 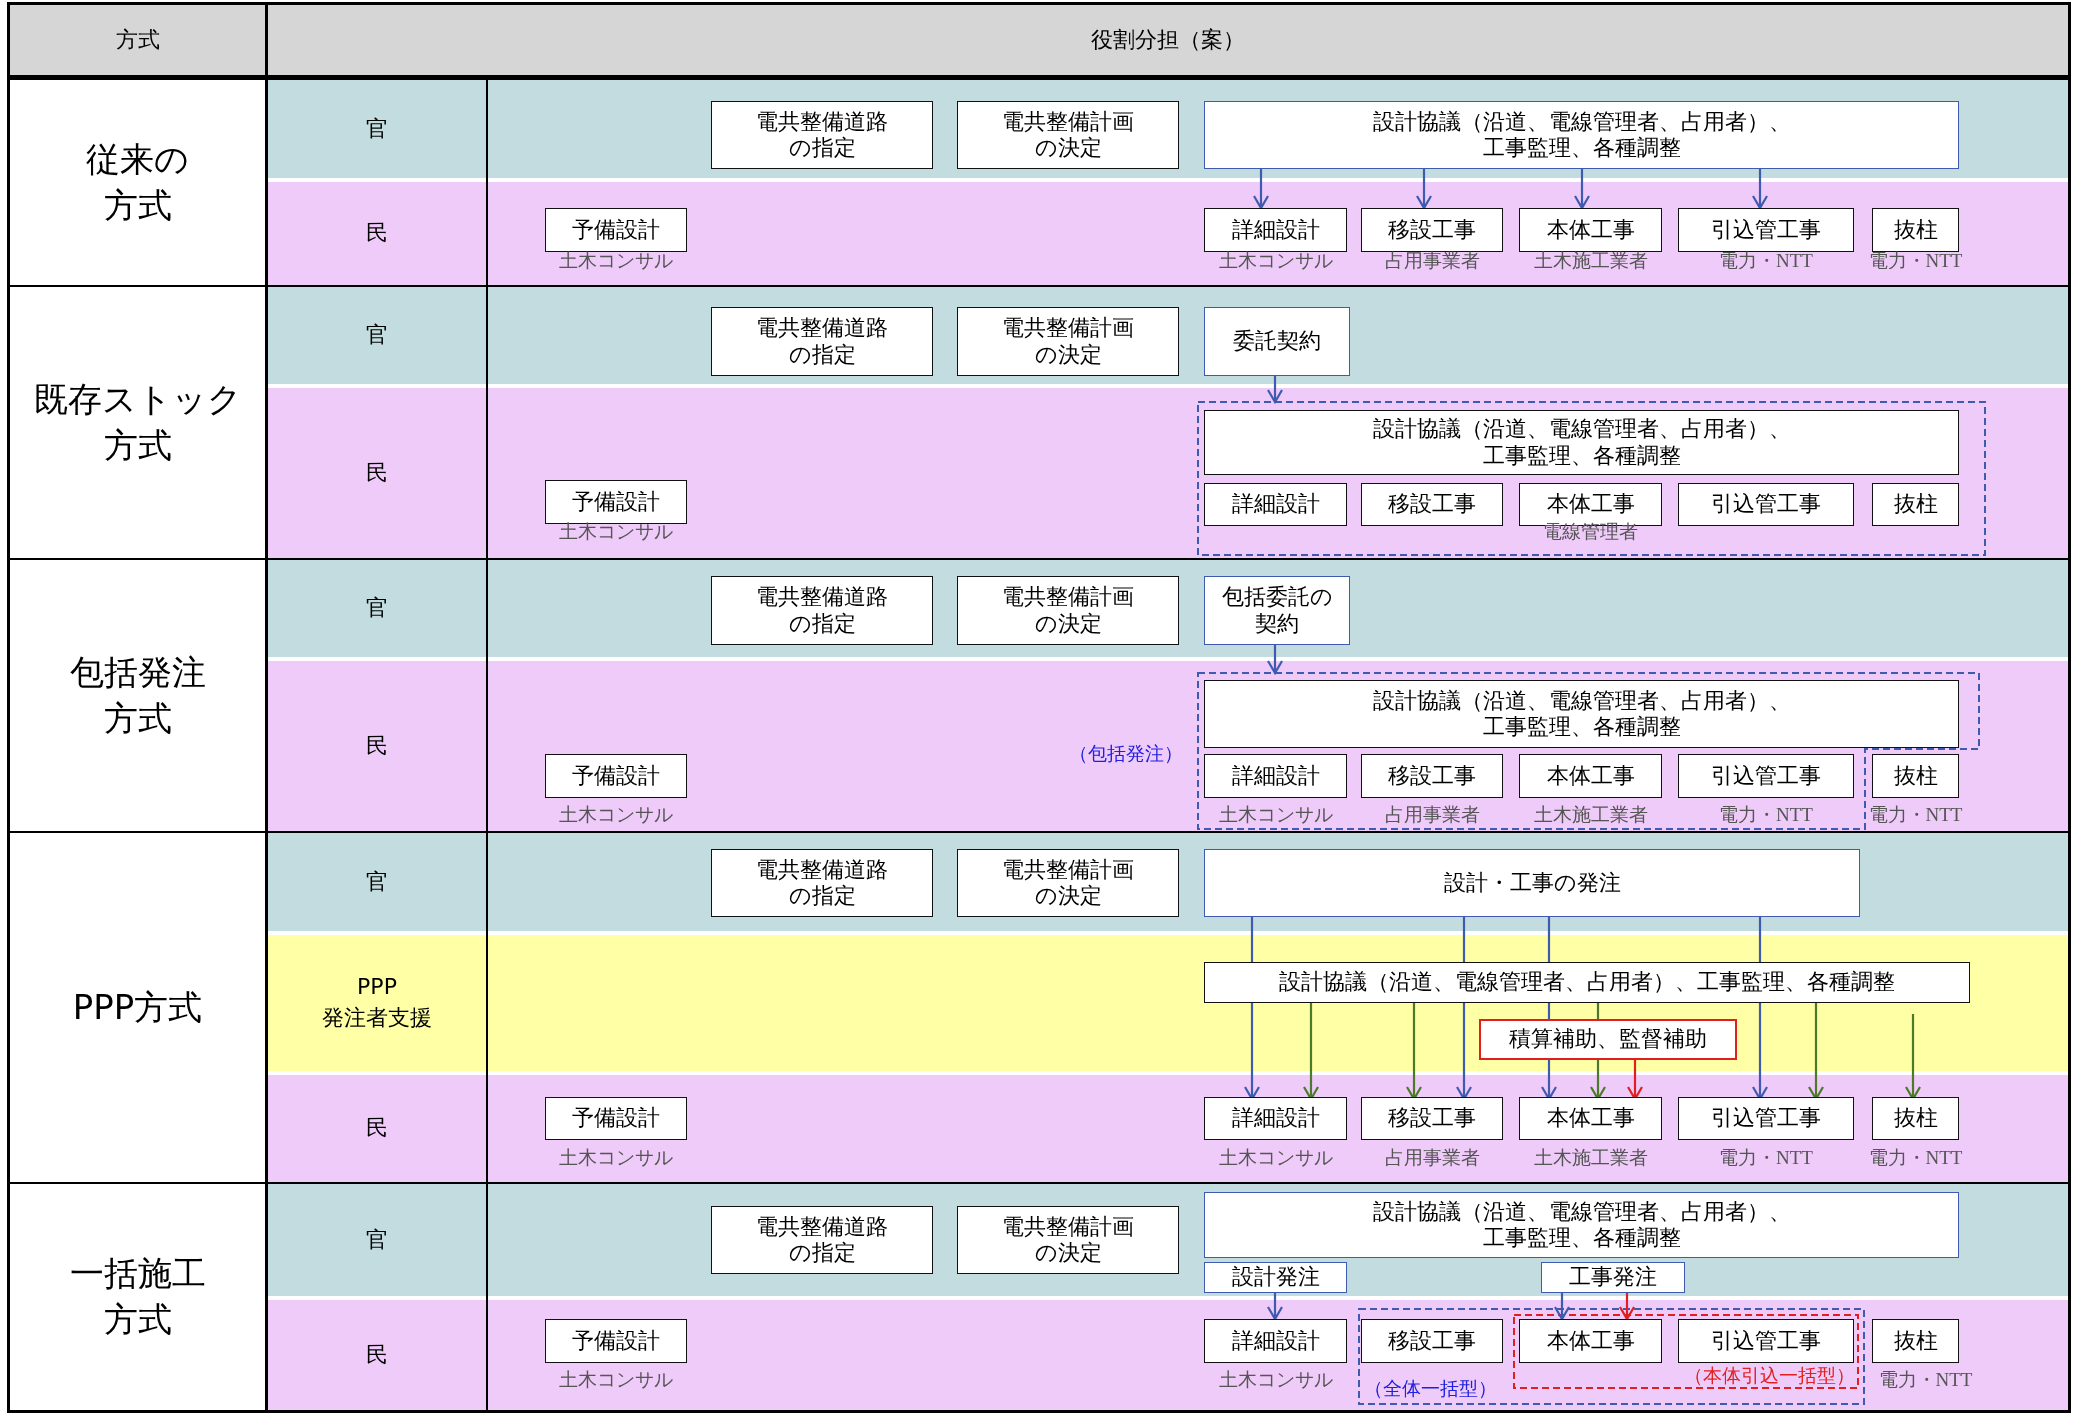 What do you see at coordinates (1277, 610) in the screenshot?
I see `order-box: 包括委託の契約` at bounding box center [1277, 610].